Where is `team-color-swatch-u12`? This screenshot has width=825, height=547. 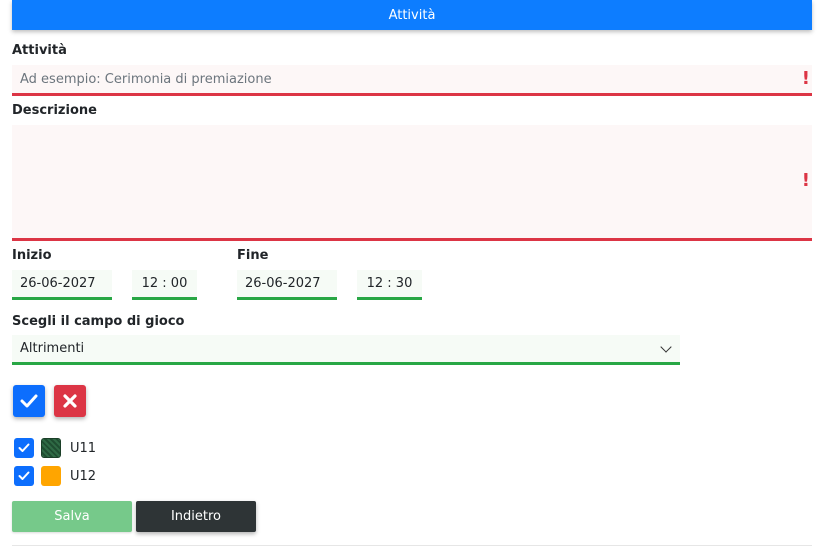 team-color-swatch-u12 is located at coordinates (51, 476).